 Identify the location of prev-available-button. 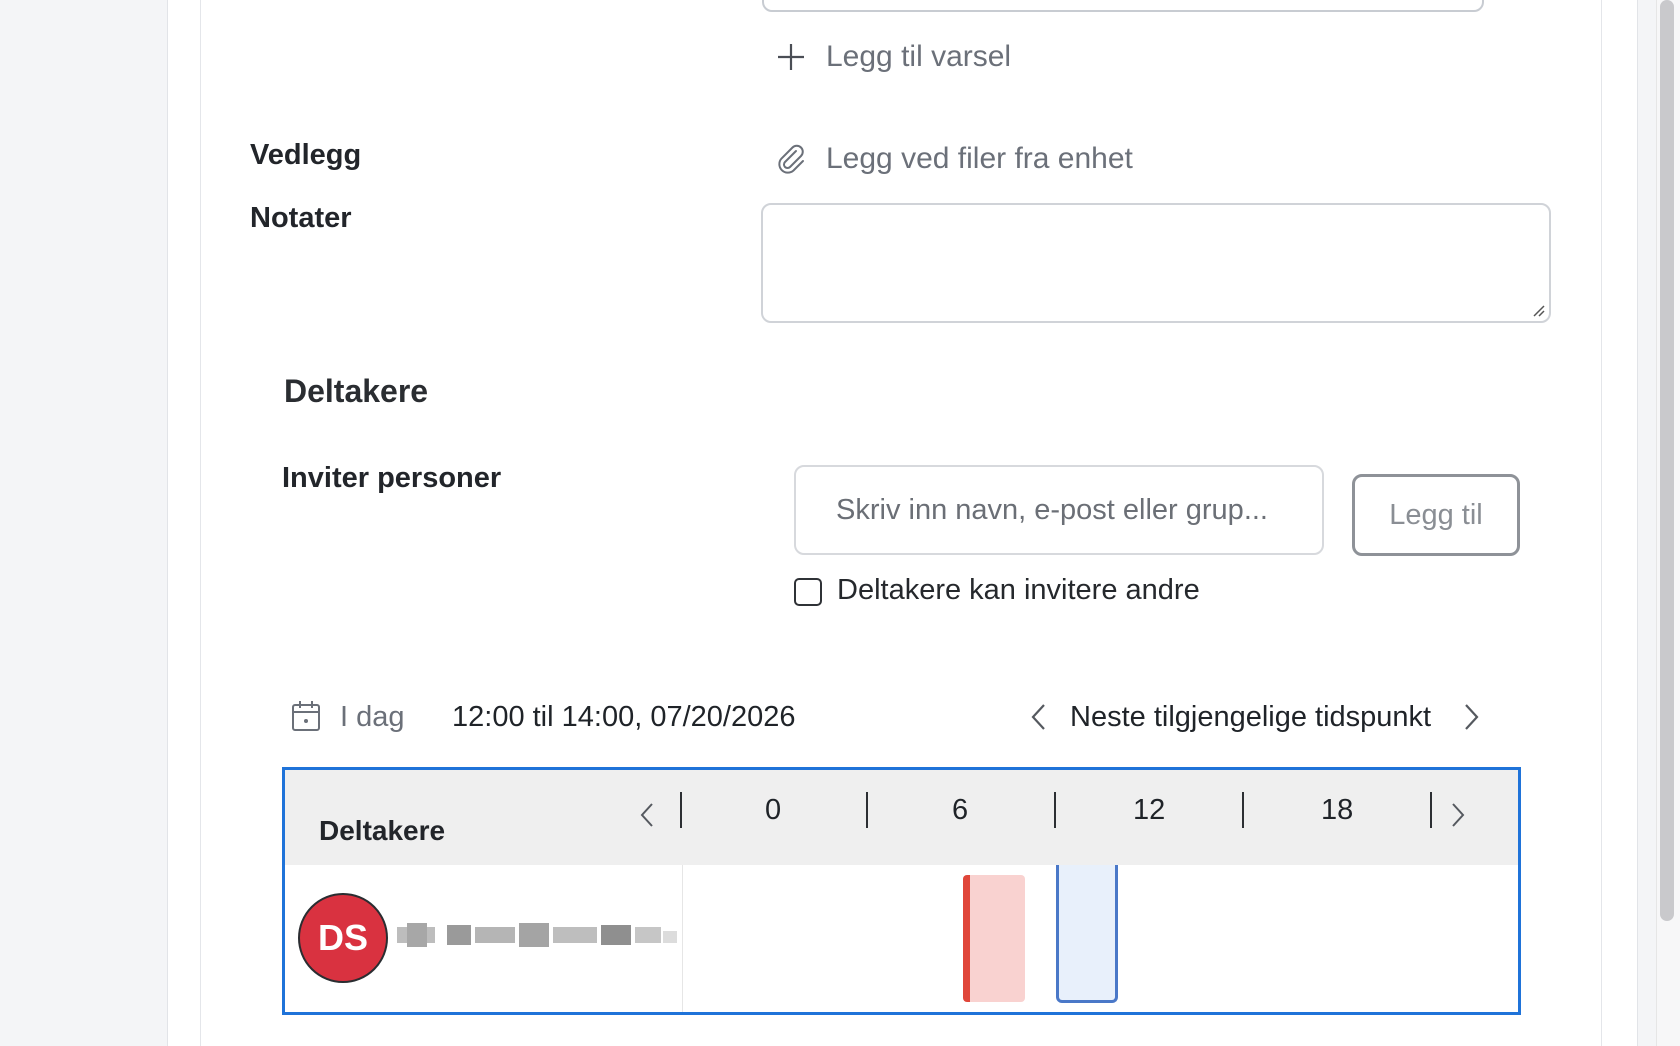
(1039, 719).